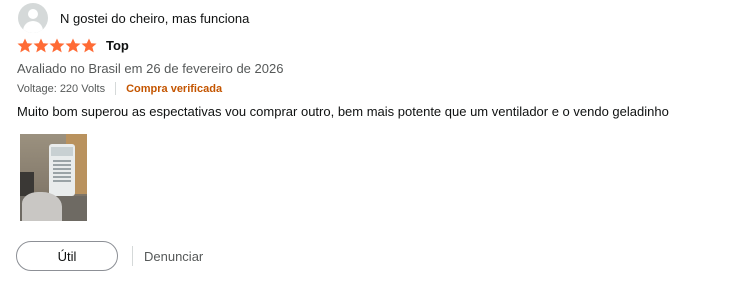  I want to click on user-avatar-icon, so click(33, 18).